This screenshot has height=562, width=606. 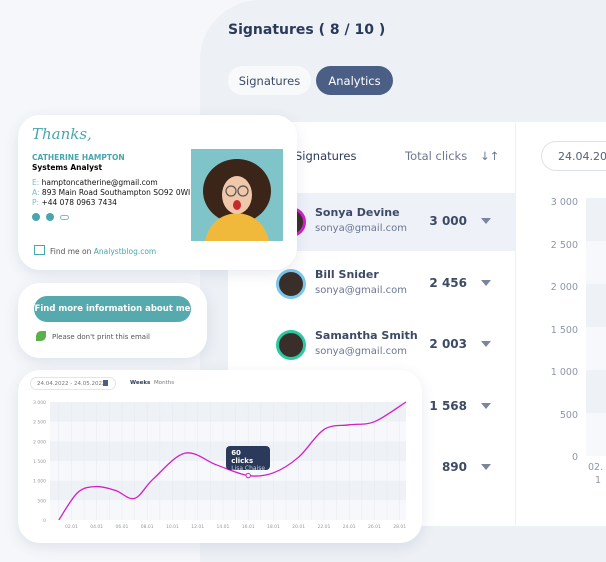 What do you see at coordinates (374, 527) in the screenshot?
I see `x-tick: 26.01` at bounding box center [374, 527].